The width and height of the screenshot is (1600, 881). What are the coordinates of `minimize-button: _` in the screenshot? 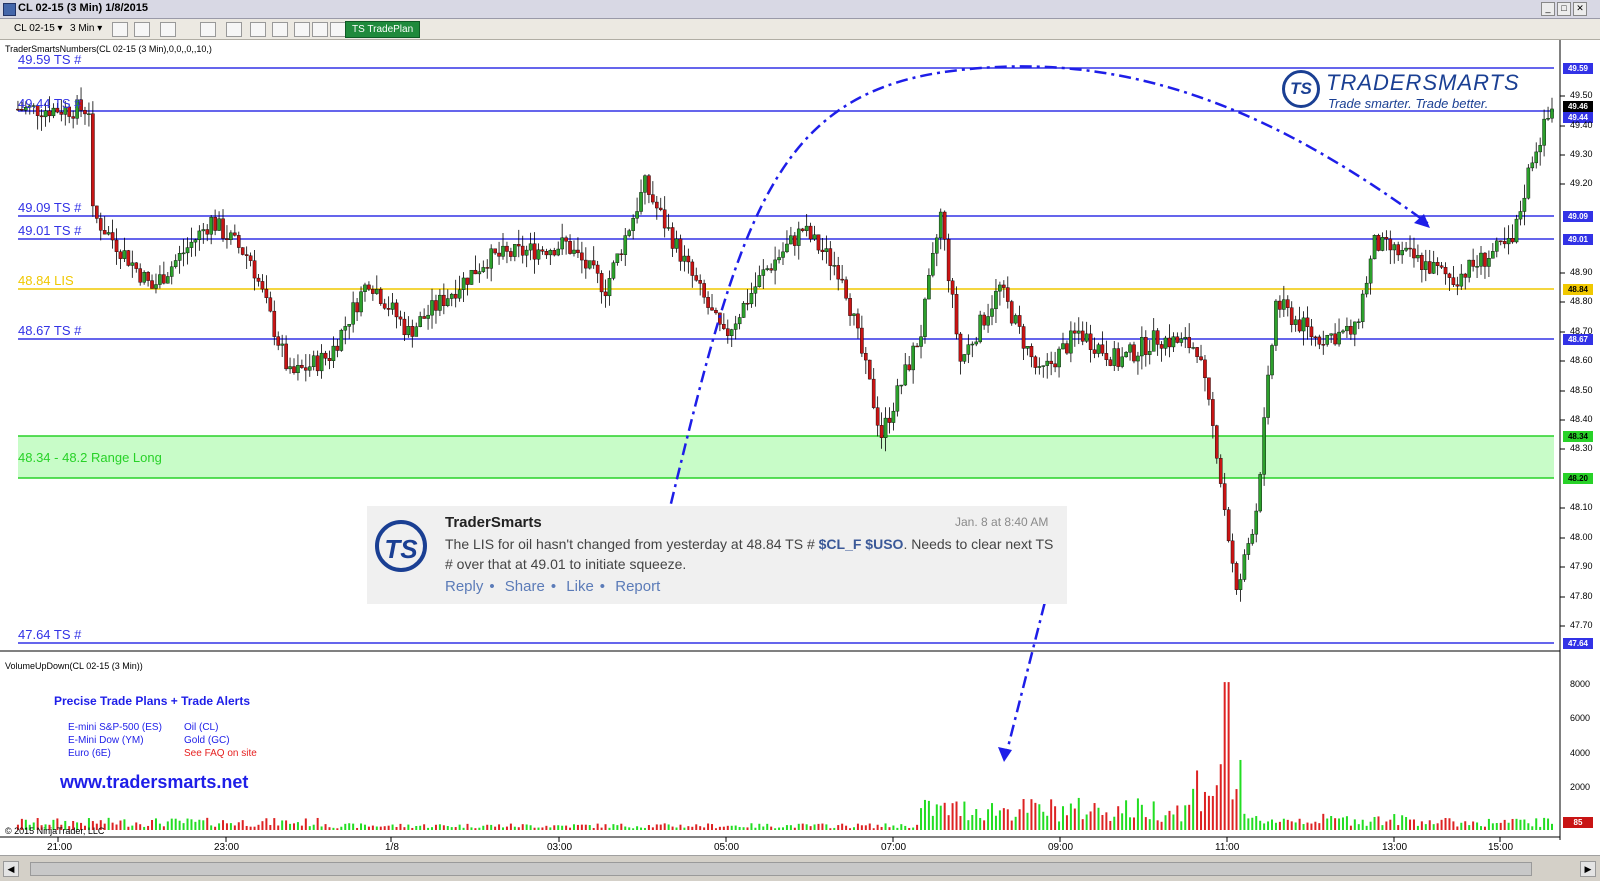 It's located at (1548, 9).